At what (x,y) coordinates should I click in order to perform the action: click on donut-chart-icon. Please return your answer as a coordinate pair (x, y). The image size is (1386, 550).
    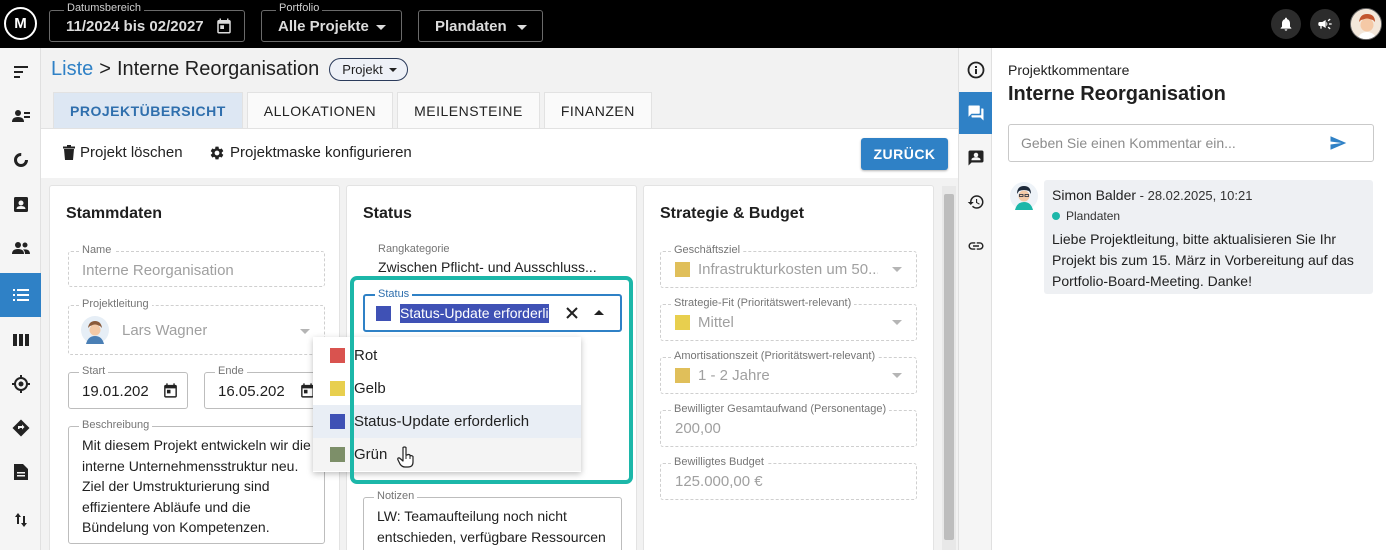
    Looking at the image, I should click on (20, 160).